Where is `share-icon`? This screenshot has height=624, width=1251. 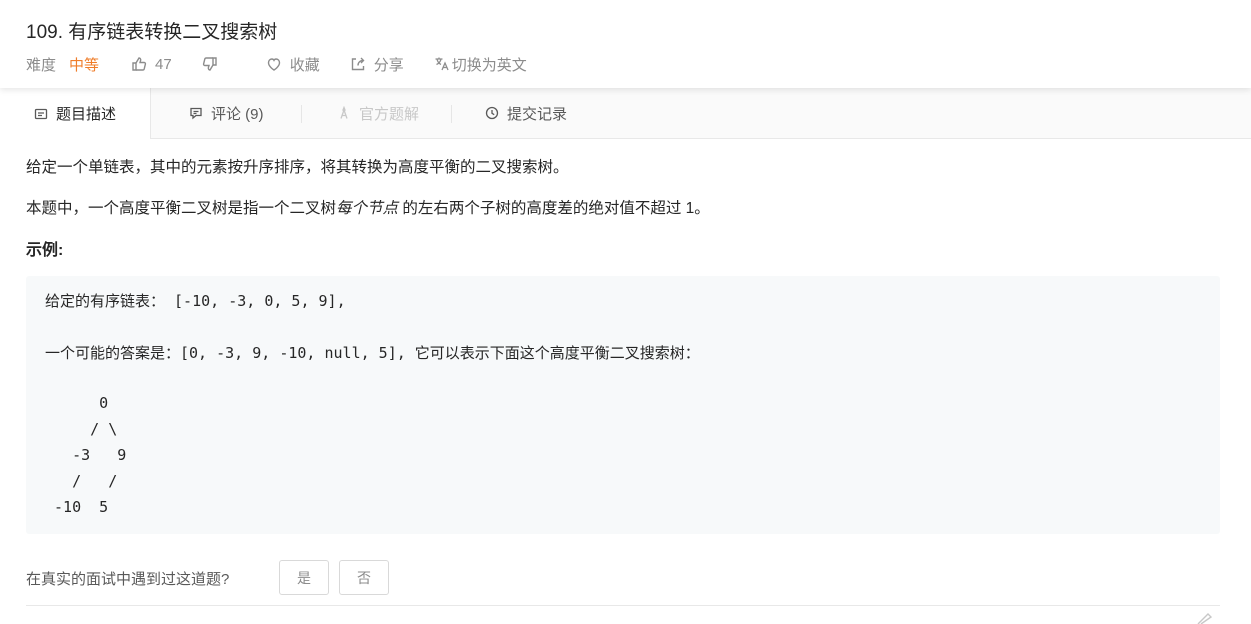
share-icon is located at coordinates (358, 64).